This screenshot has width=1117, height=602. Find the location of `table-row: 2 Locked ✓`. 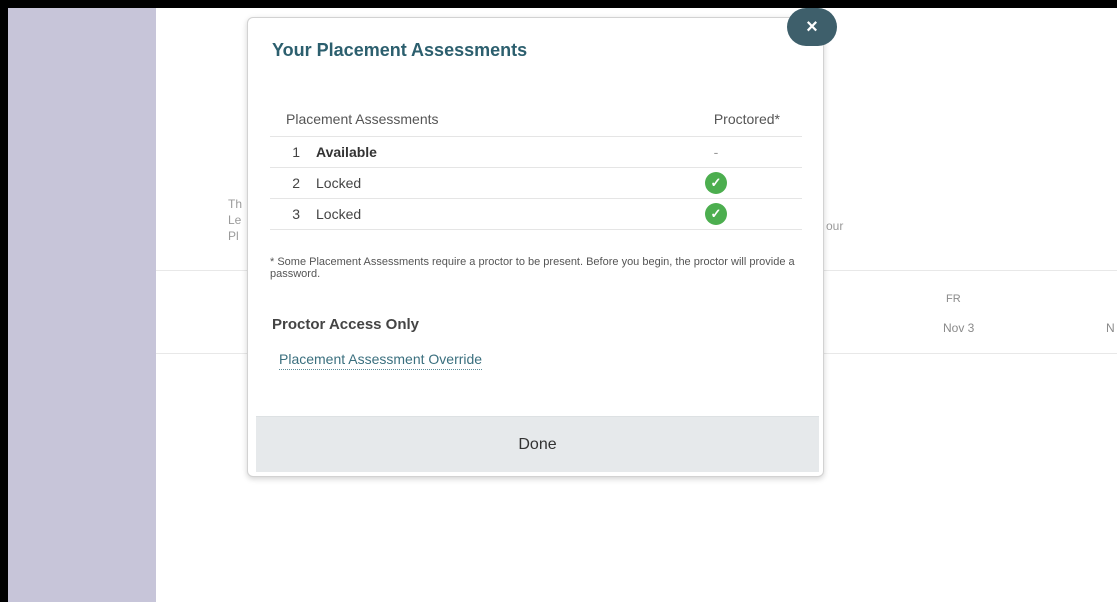

table-row: 2 Locked ✓ is located at coordinates (536, 183).